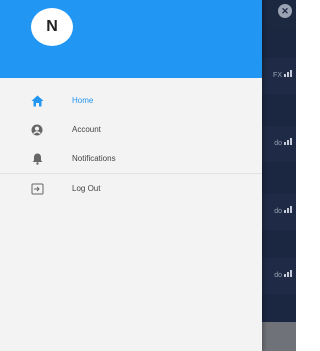 The width and height of the screenshot is (320, 351). I want to click on bell-icon, so click(37, 159).